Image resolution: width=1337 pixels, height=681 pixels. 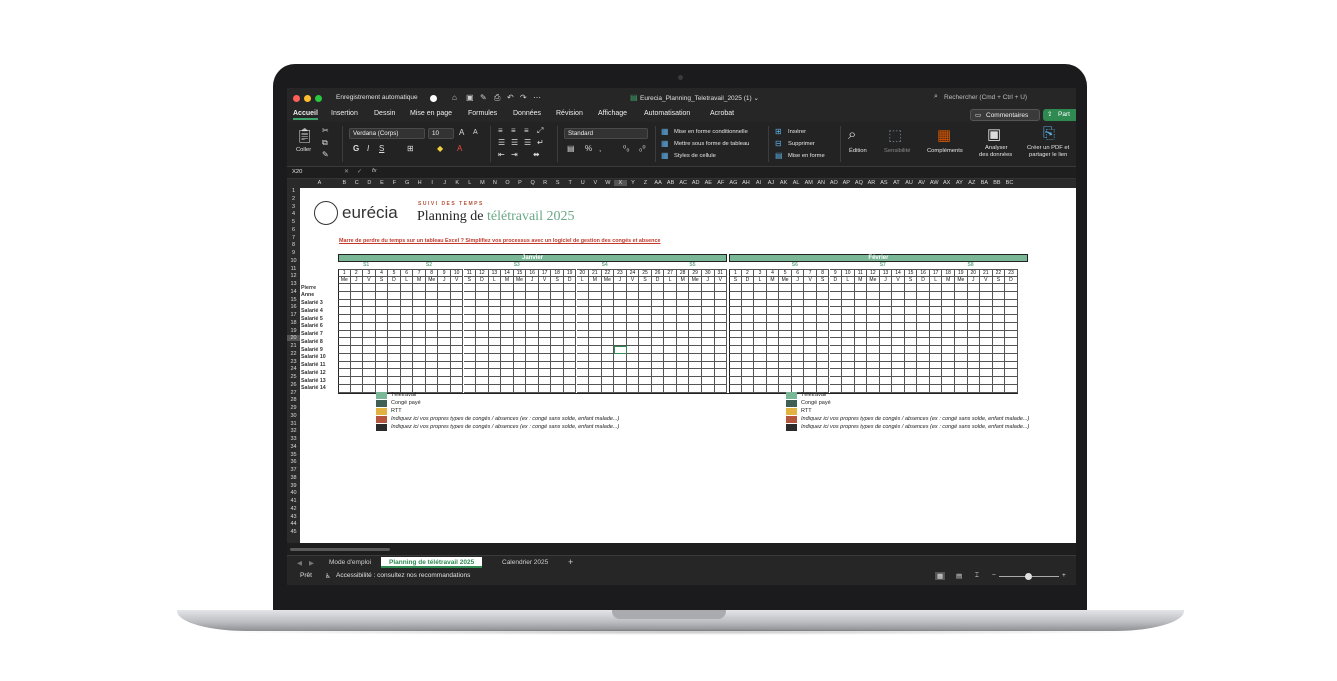 I want to click on create-pdf-icon: ⎘, so click(x=1049, y=133).